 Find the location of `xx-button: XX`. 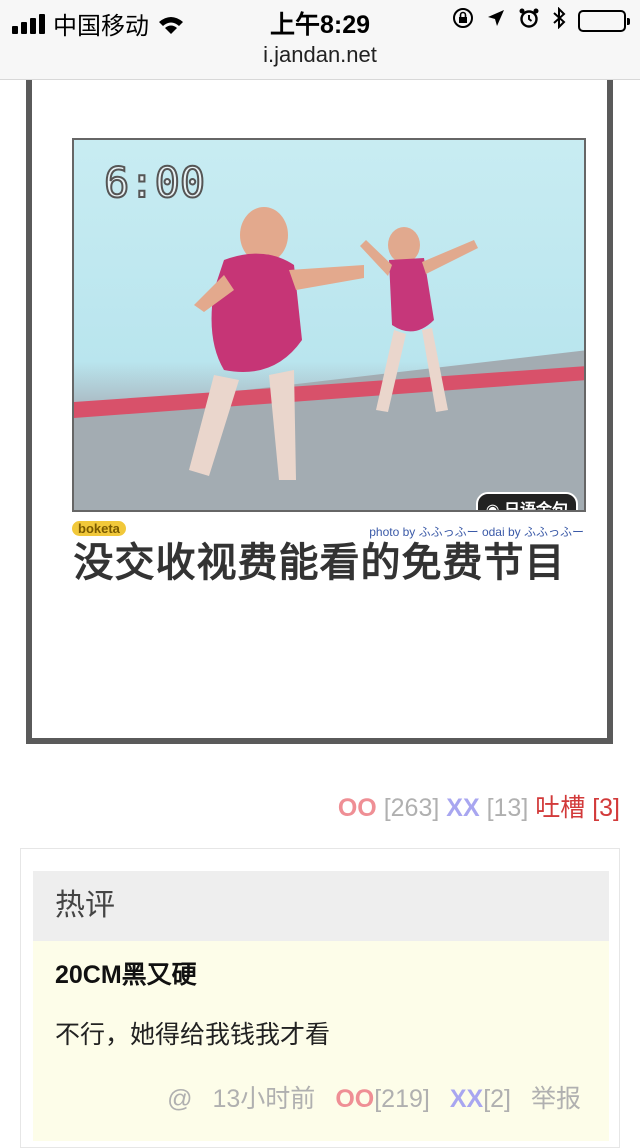

xx-button: XX is located at coordinates (462, 808).